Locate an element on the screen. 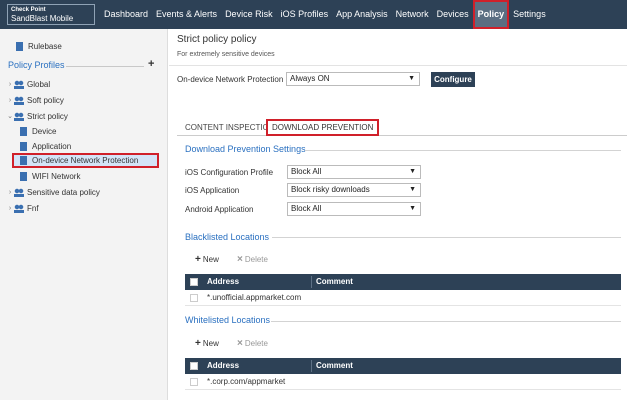 This screenshot has height=400, width=627. sidebar-item-device: Device is located at coordinates (37, 131).